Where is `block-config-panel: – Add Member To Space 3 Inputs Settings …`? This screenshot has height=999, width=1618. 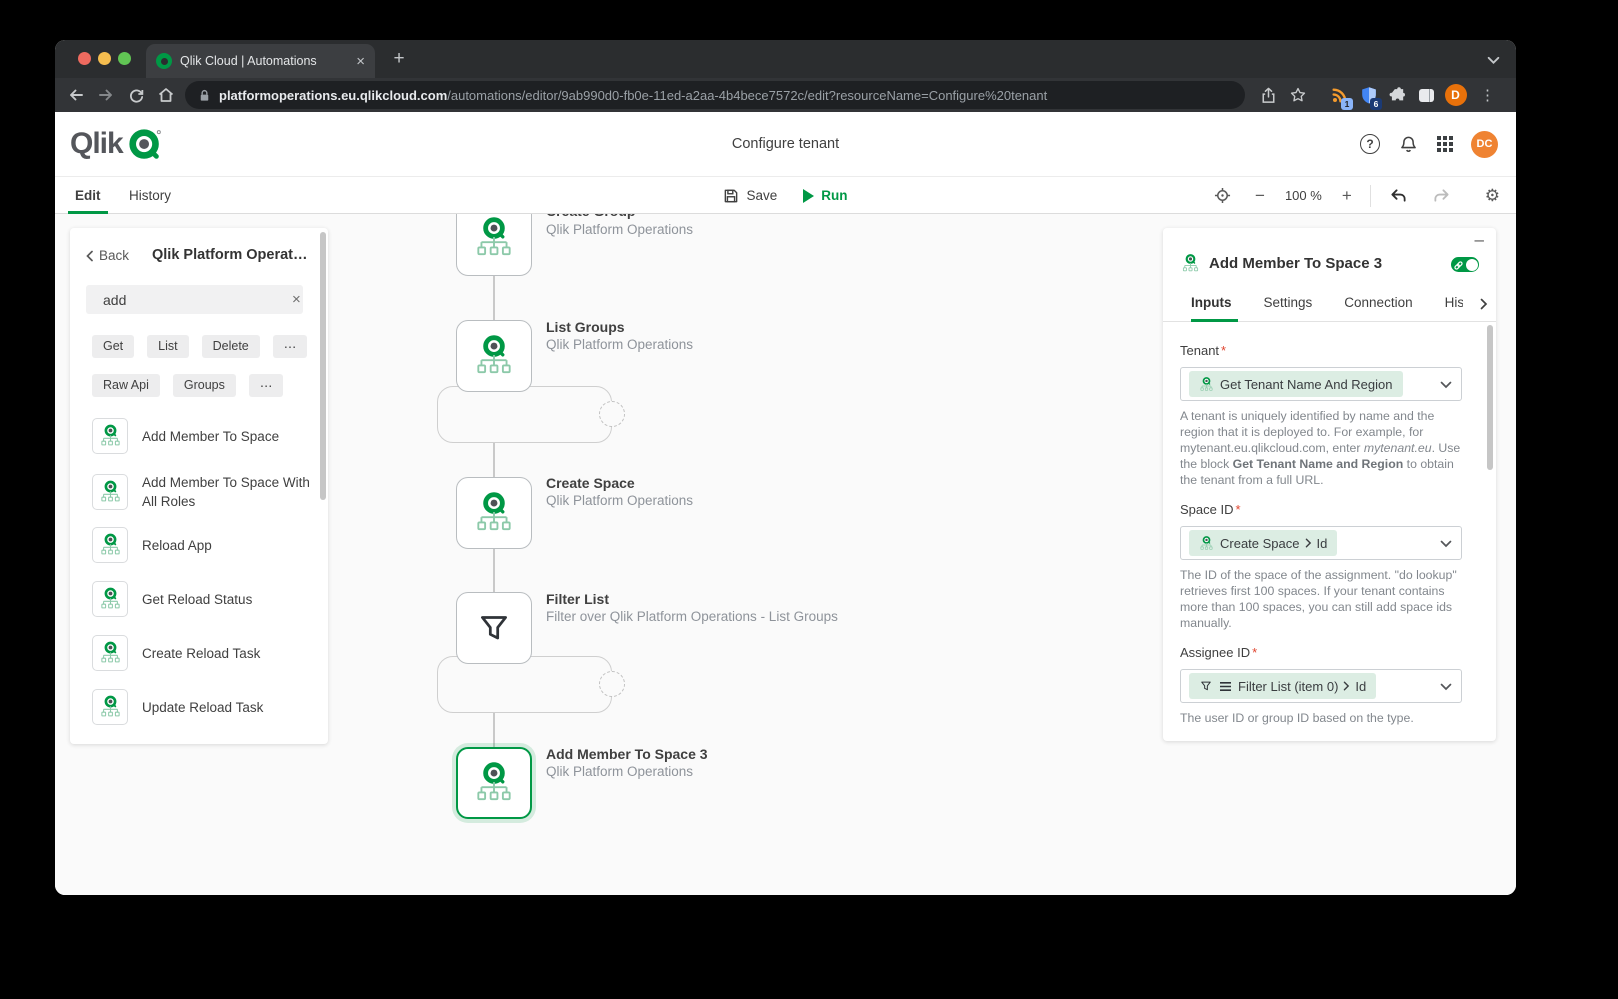
block-config-panel: – Add Member To Space 3 Inputs Settings … is located at coordinates (1329, 484).